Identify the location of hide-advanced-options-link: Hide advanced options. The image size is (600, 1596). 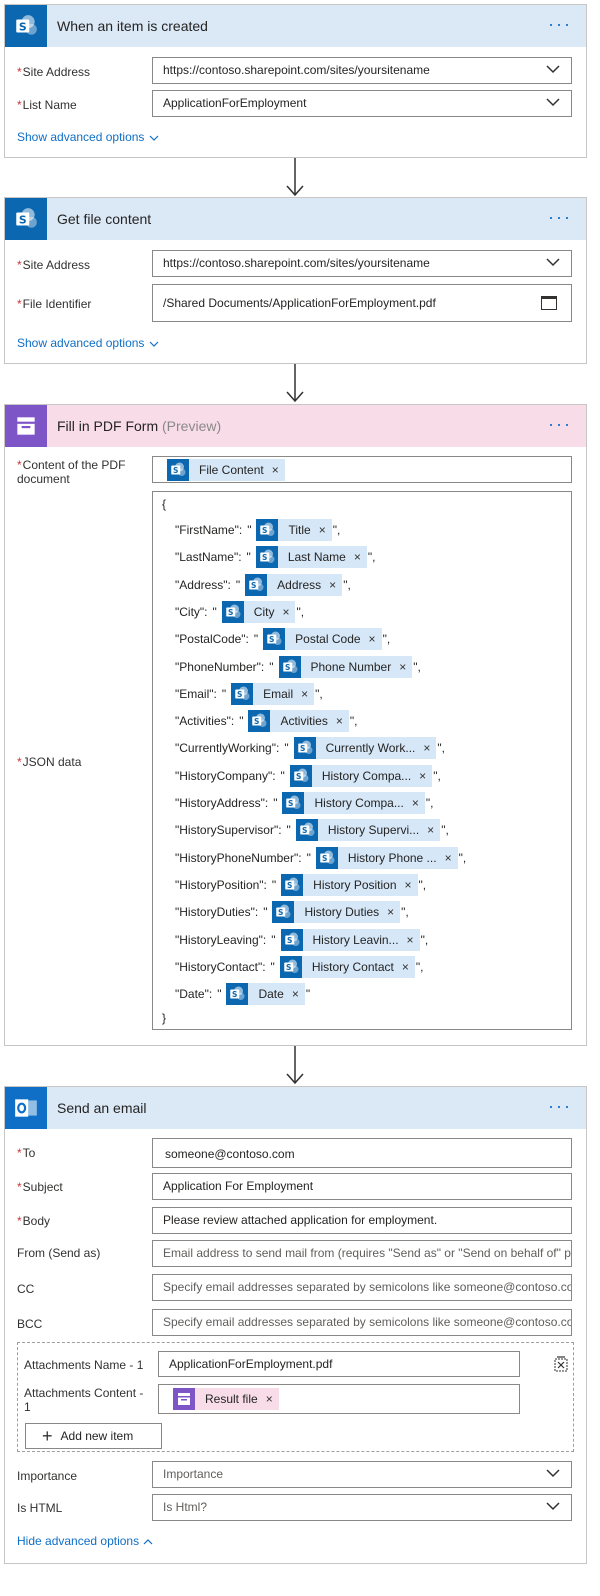
(85, 1541).